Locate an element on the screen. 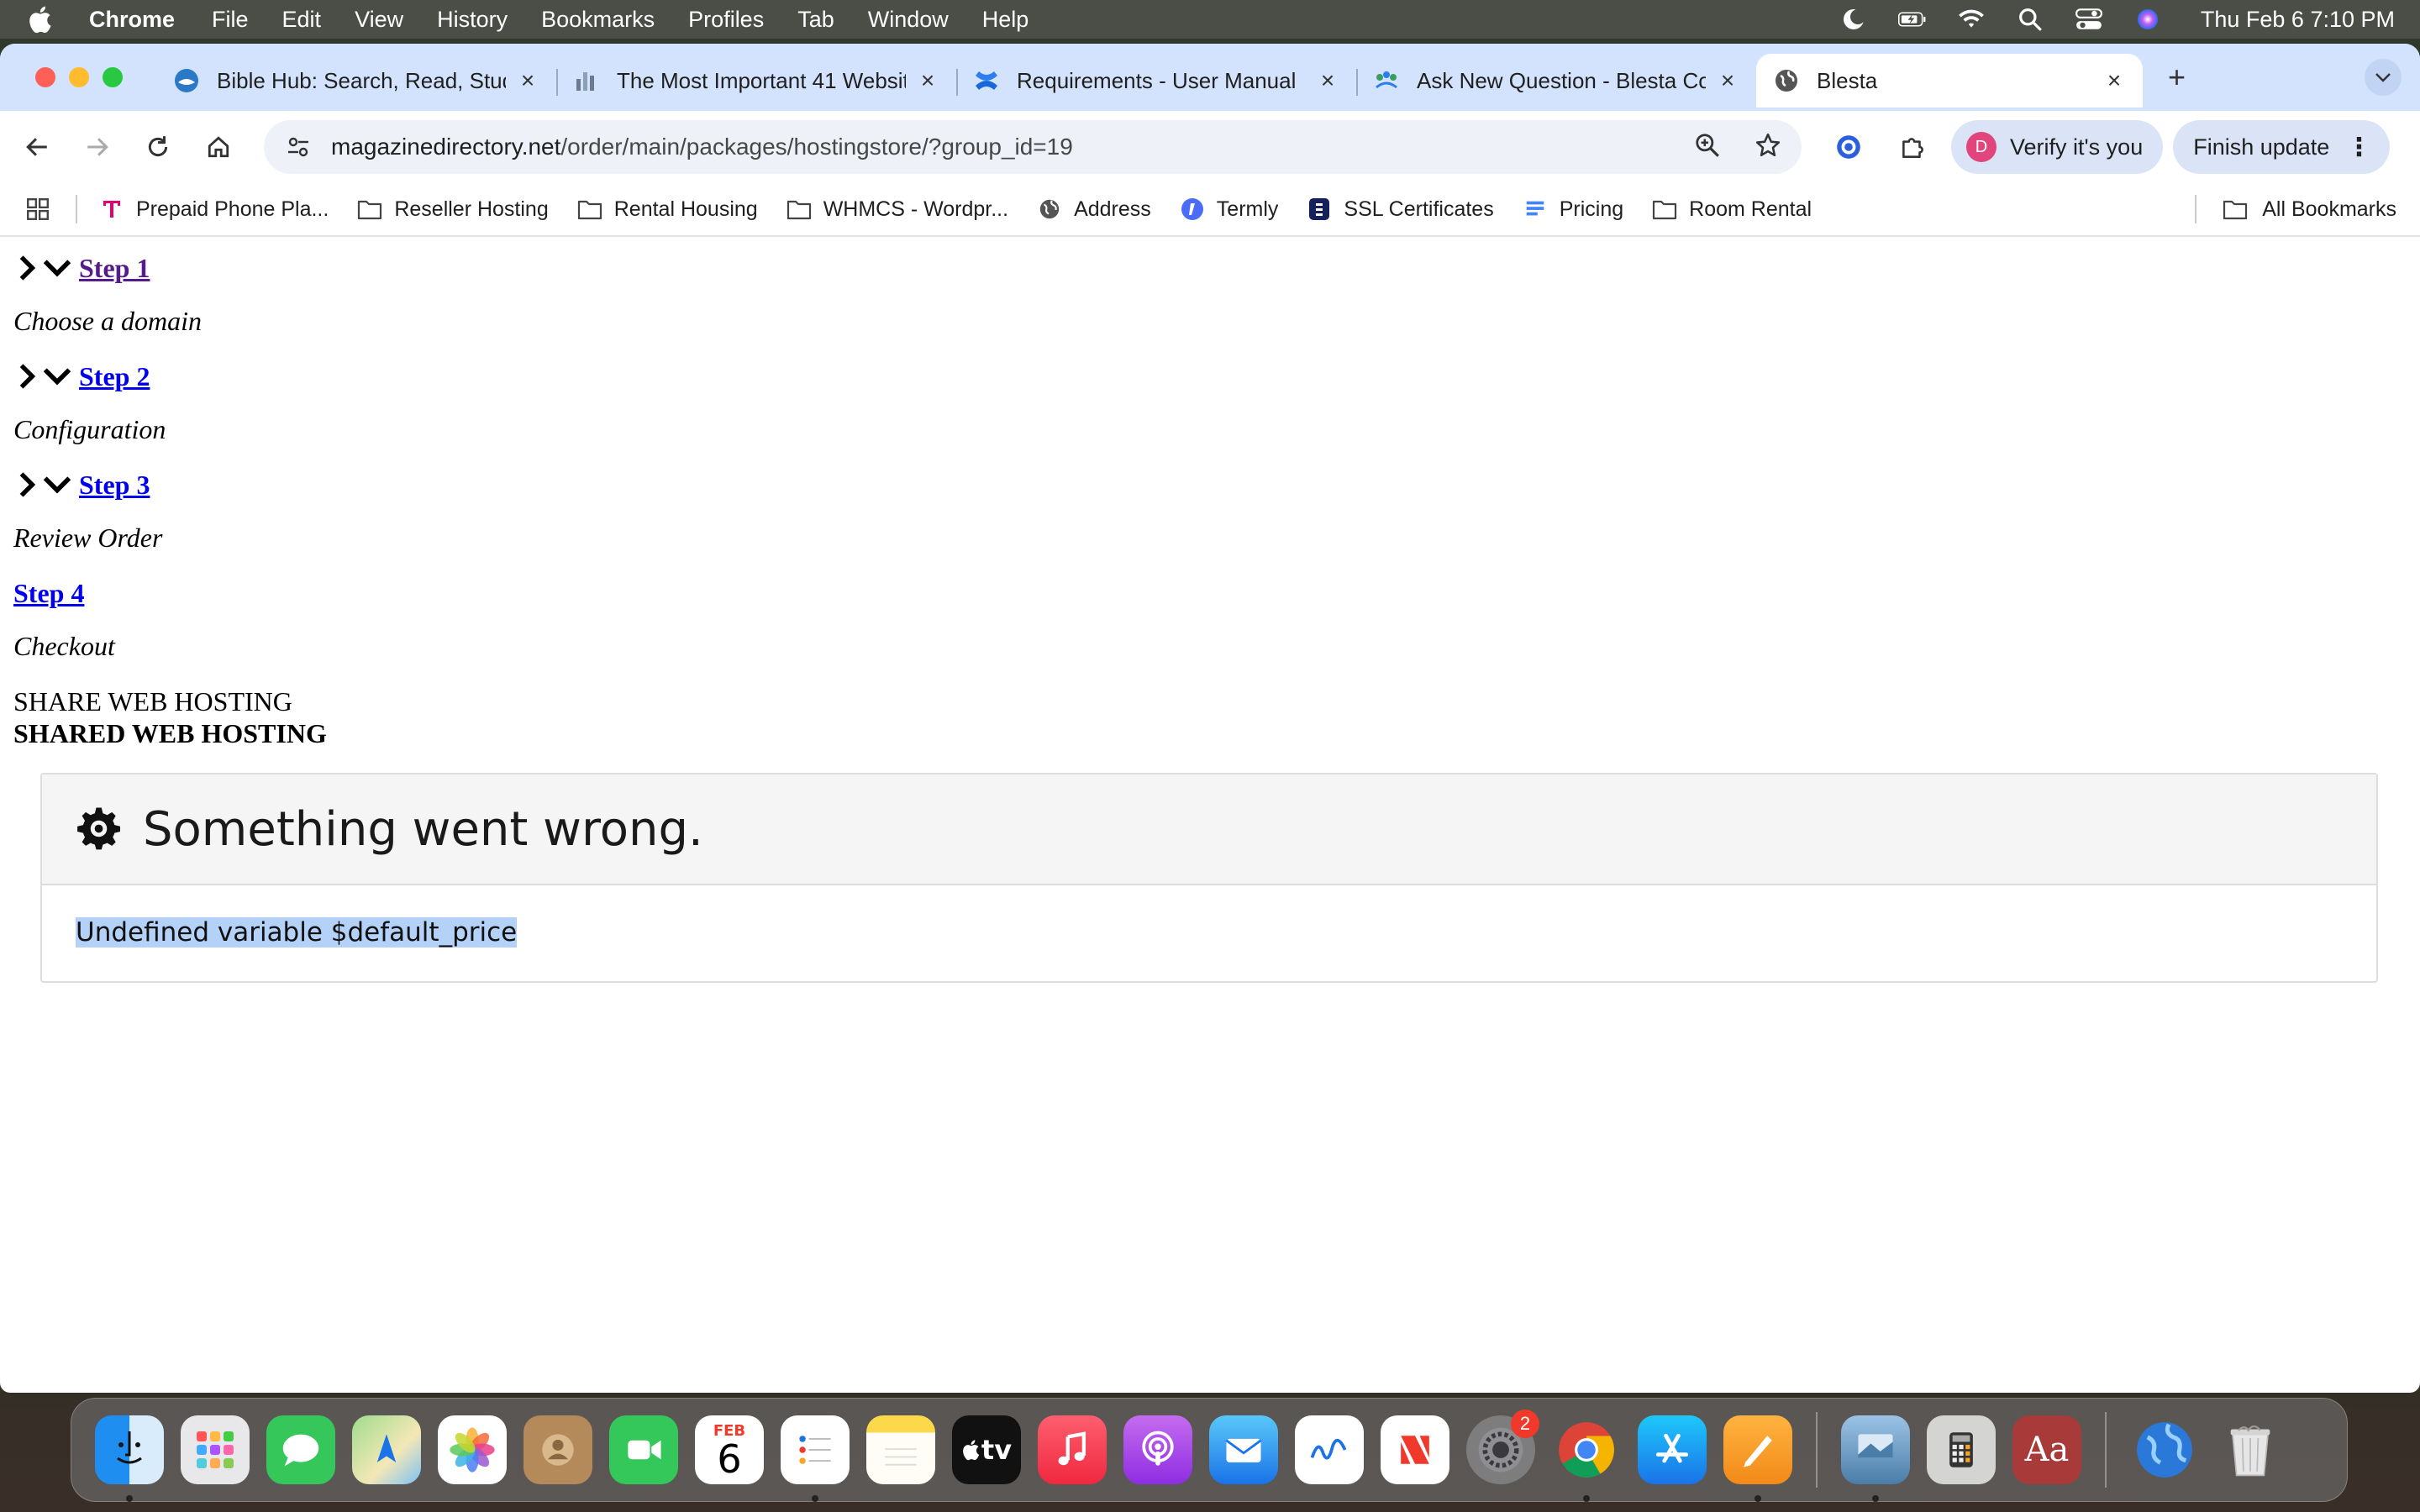  dock-app-store is located at coordinates (1672, 1450).